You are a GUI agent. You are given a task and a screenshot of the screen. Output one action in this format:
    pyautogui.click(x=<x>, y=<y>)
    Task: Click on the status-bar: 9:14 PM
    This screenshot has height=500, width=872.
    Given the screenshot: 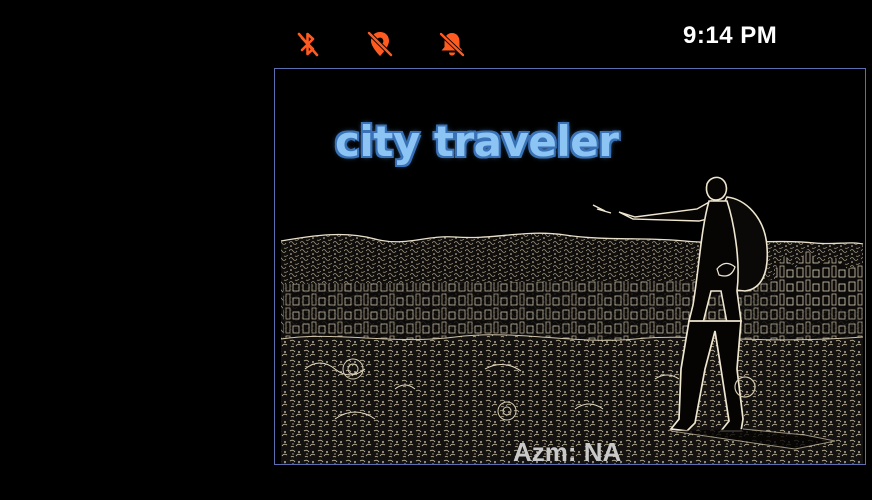 What is the action you would take?
    pyautogui.click(x=436, y=33)
    